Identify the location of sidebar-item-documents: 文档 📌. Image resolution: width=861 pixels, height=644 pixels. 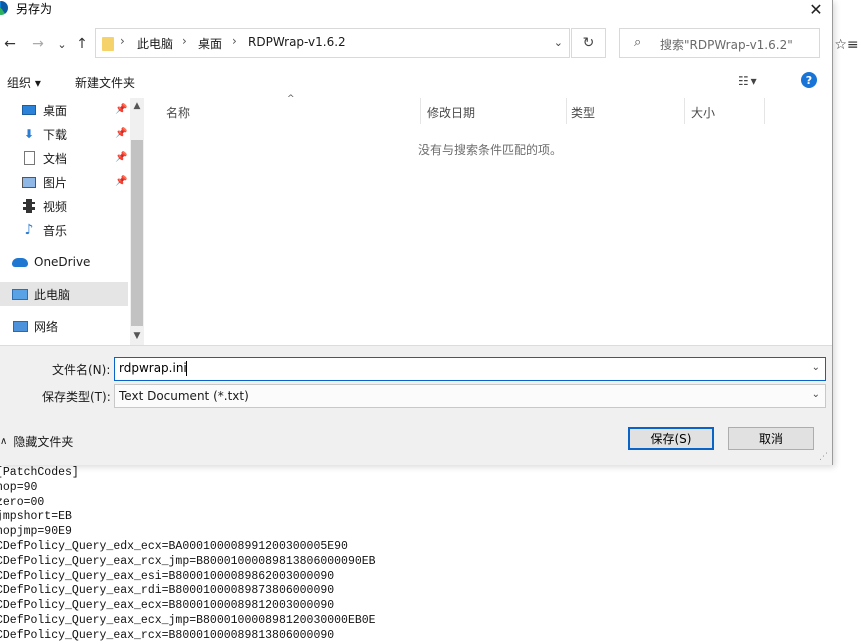
(64, 158).